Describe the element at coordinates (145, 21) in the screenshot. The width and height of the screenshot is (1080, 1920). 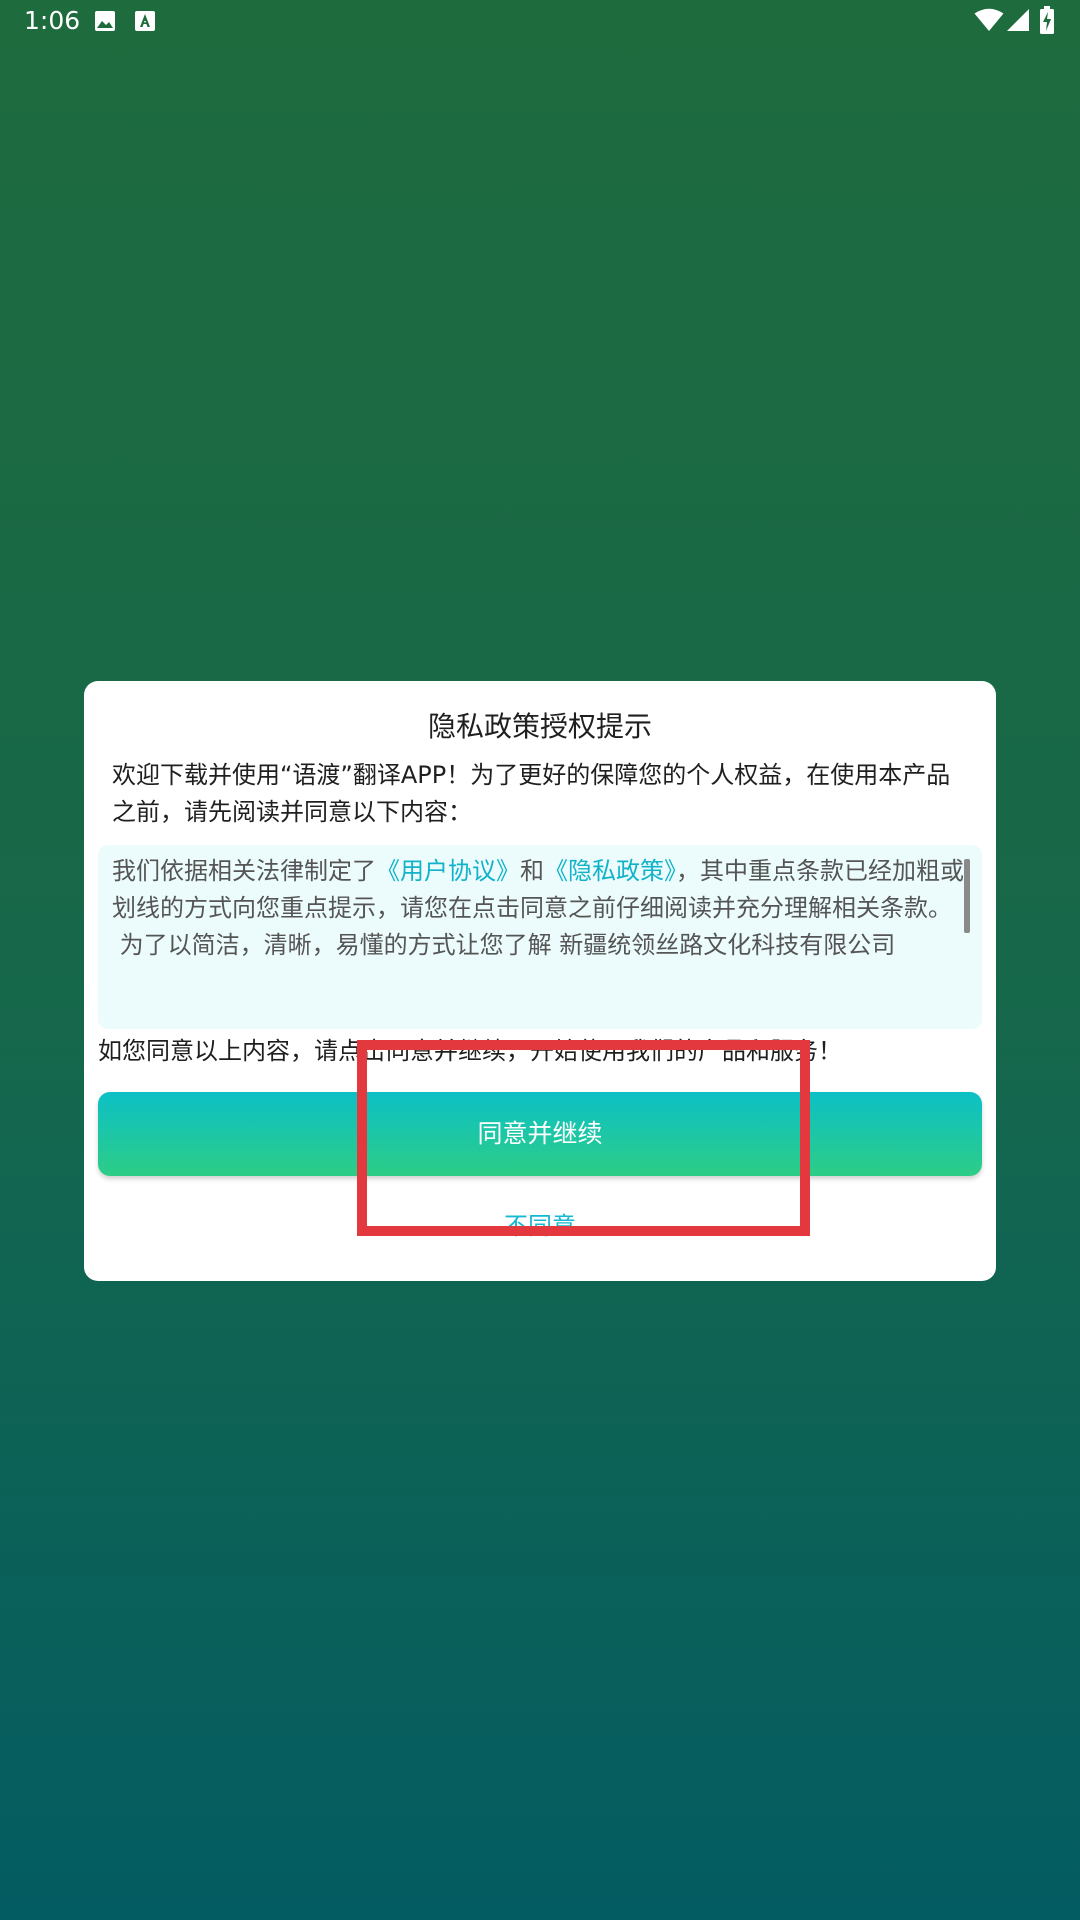
I see `accessibility-icon` at that location.